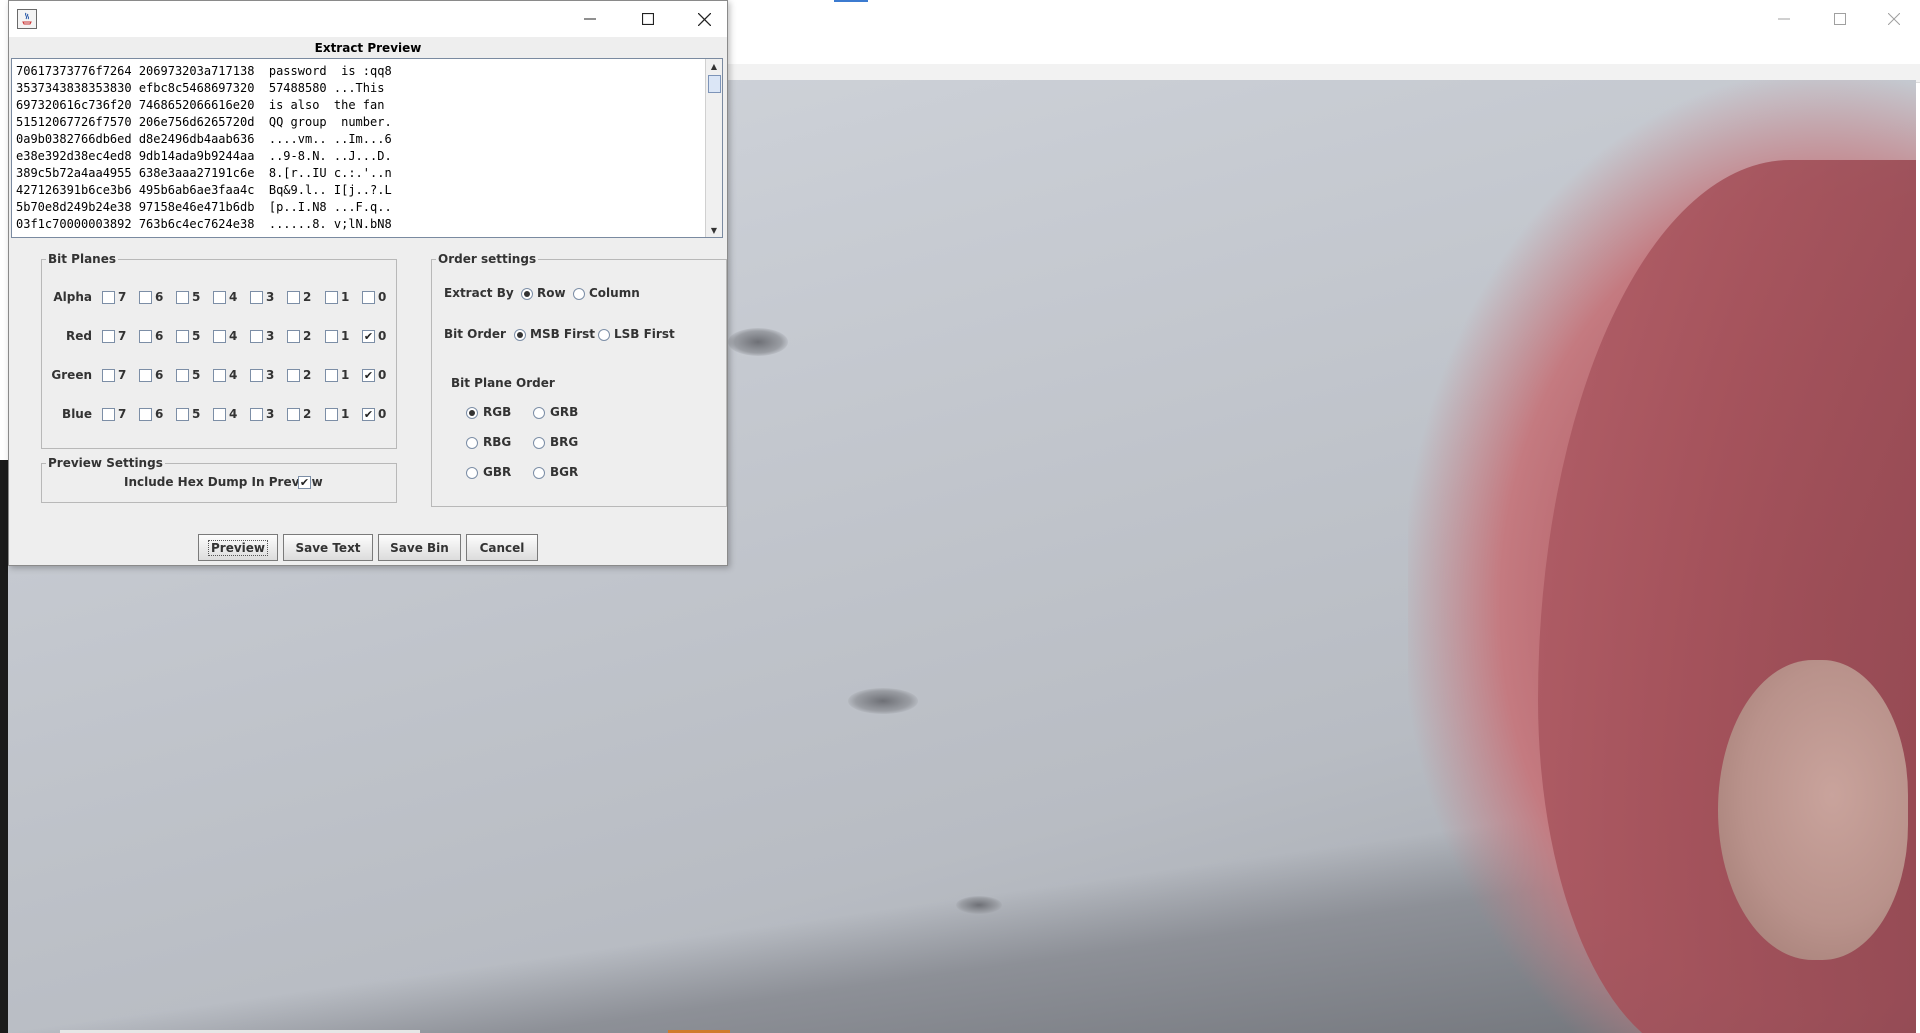  Describe the element at coordinates (604, 335) in the screenshot. I see `lsb-first-radio` at that location.